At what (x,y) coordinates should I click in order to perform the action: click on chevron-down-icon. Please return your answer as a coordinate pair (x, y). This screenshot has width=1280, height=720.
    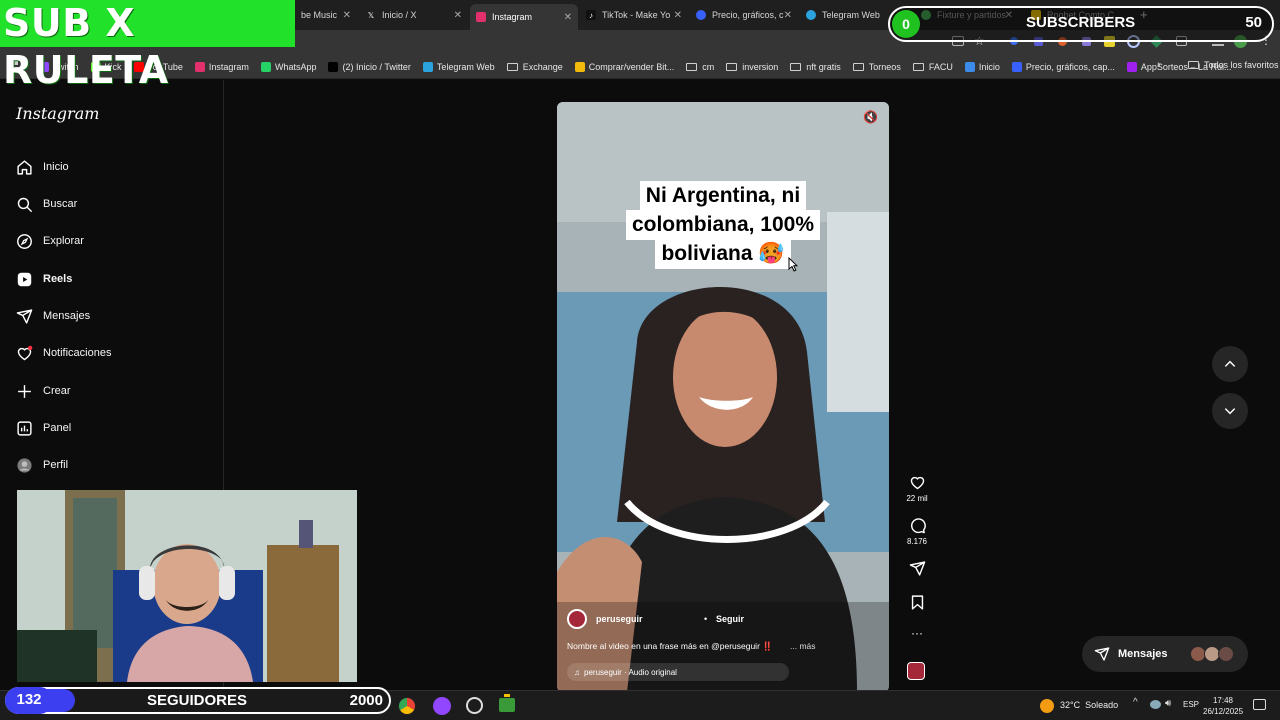
    Looking at the image, I should click on (1230, 411).